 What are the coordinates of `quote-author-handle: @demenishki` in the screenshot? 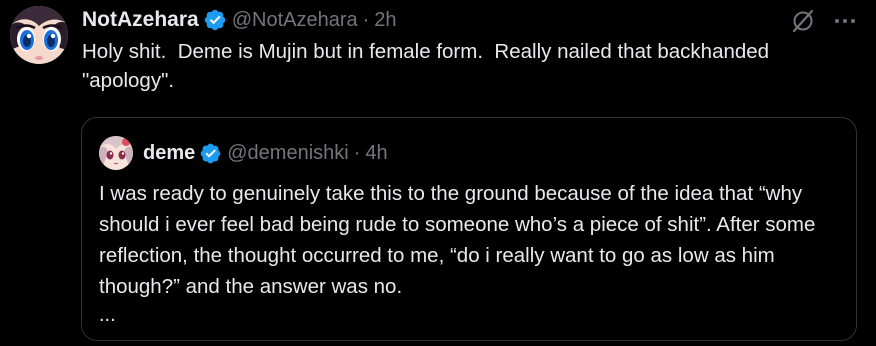 It's located at (288, 152).